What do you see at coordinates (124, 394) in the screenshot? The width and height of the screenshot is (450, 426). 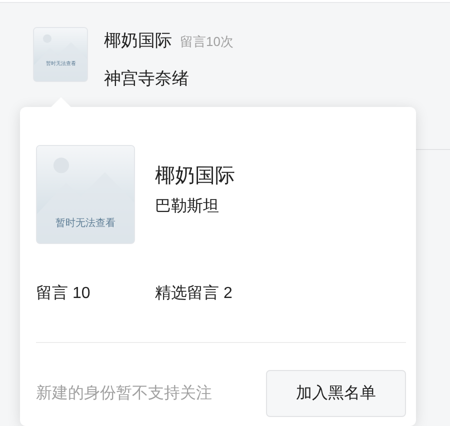 I see `follow-hint: 新建的身份暂不支持关注` at bounding box center [124, 394].